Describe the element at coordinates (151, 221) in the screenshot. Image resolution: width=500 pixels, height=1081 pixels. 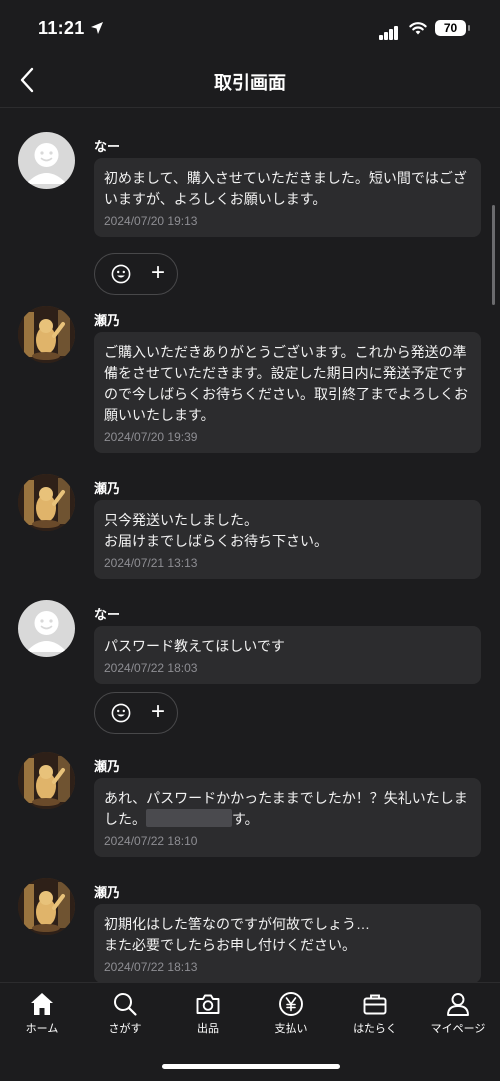
I see `message-timestamp: 2024/07/20 19:13` at that location.